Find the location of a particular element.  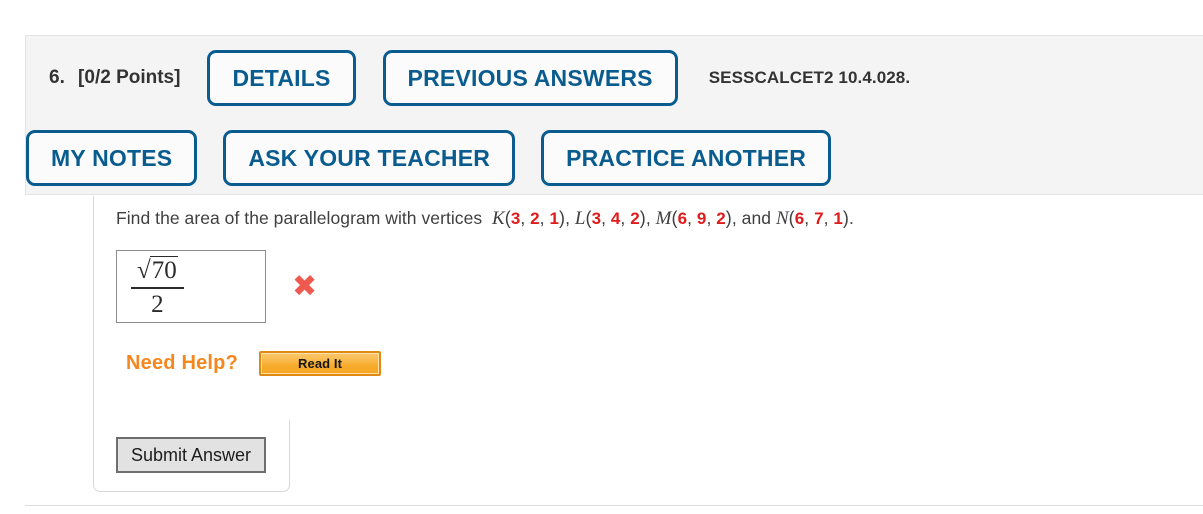

read-it-button: Read It is located at coordinates (320, 363).